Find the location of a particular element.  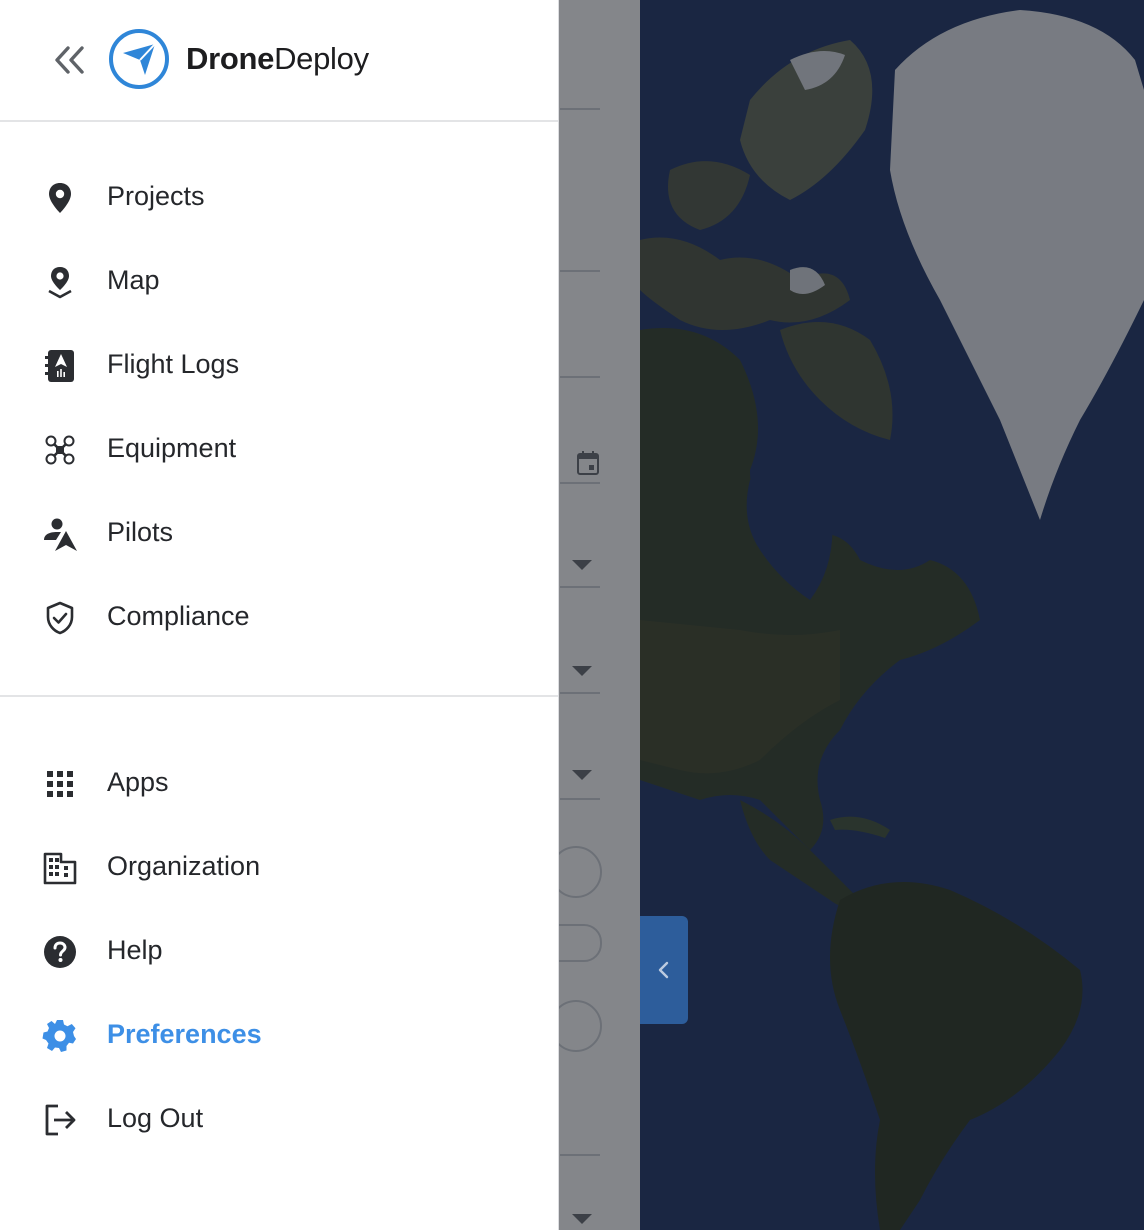

nav-label: Equipment is located at coordinates (172, 448).